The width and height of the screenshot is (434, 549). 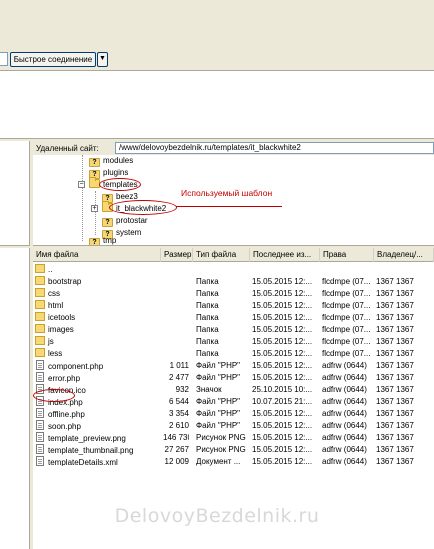 What do you see at coordinates (347, 255) in the screenshot?
I see `column-header-permissions: Права` at bounding box center [347, 255].